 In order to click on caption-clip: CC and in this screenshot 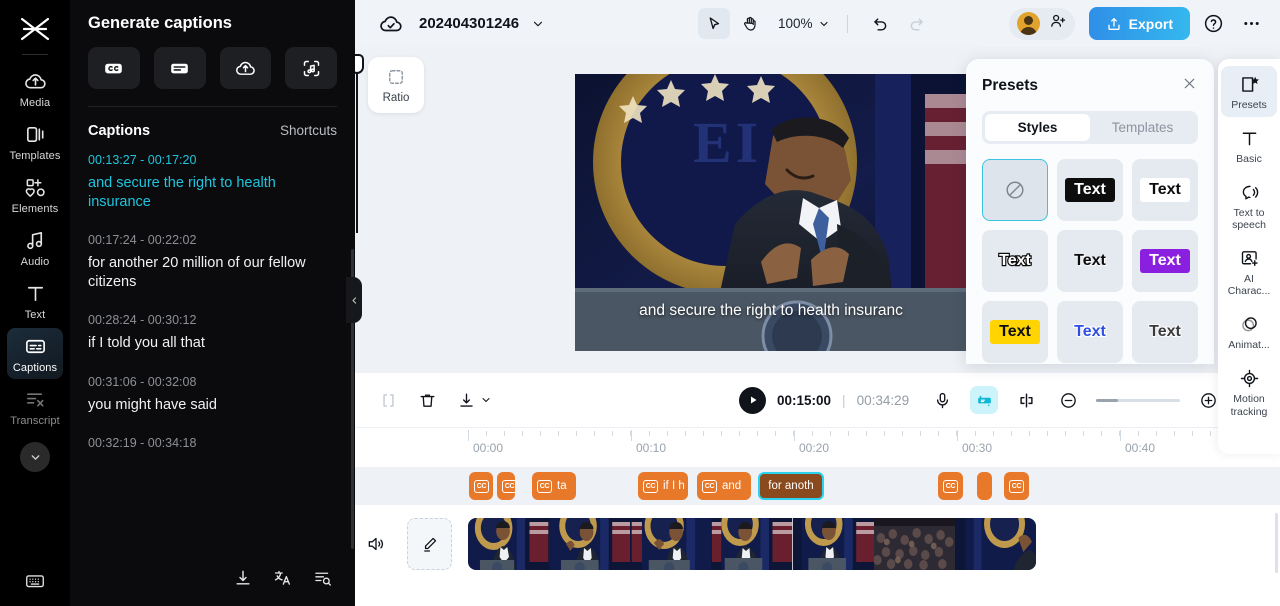, I will do `click(724, 486)`.